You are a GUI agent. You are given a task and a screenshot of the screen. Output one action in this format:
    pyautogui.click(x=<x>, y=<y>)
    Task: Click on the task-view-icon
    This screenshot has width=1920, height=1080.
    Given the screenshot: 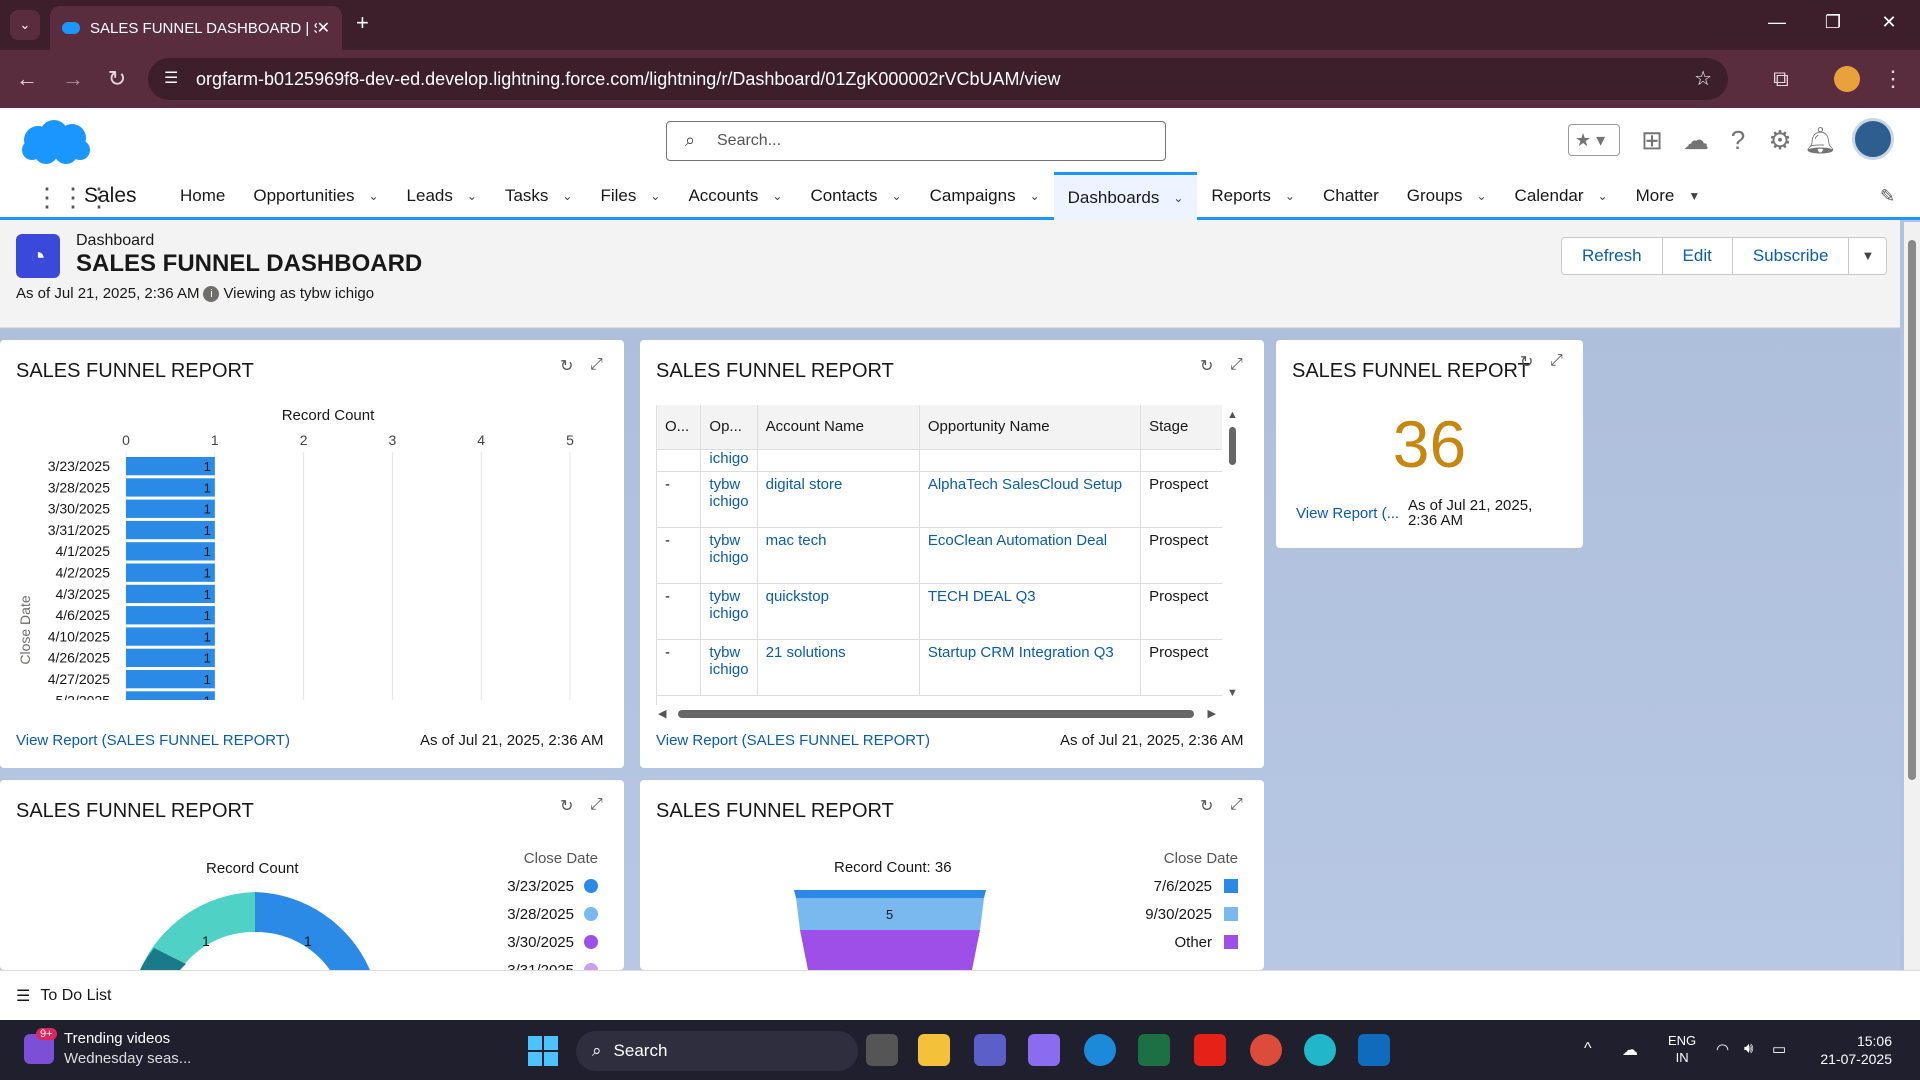 What is the action you would take?
    pyautogui.click(x=882, y=1050)
    